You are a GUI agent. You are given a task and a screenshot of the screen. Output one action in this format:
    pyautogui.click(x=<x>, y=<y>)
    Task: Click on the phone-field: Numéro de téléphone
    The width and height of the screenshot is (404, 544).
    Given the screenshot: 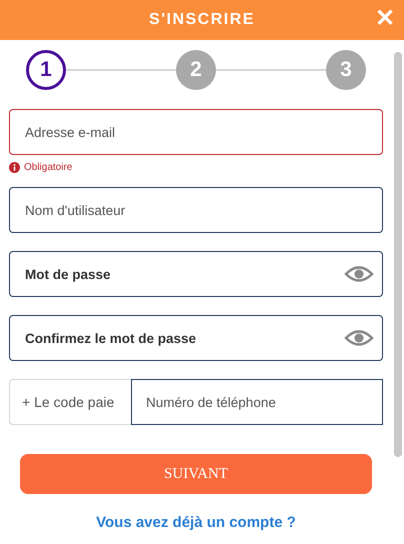 What is the action you would take?
    pyautogui.click(x=257, y=402)
    